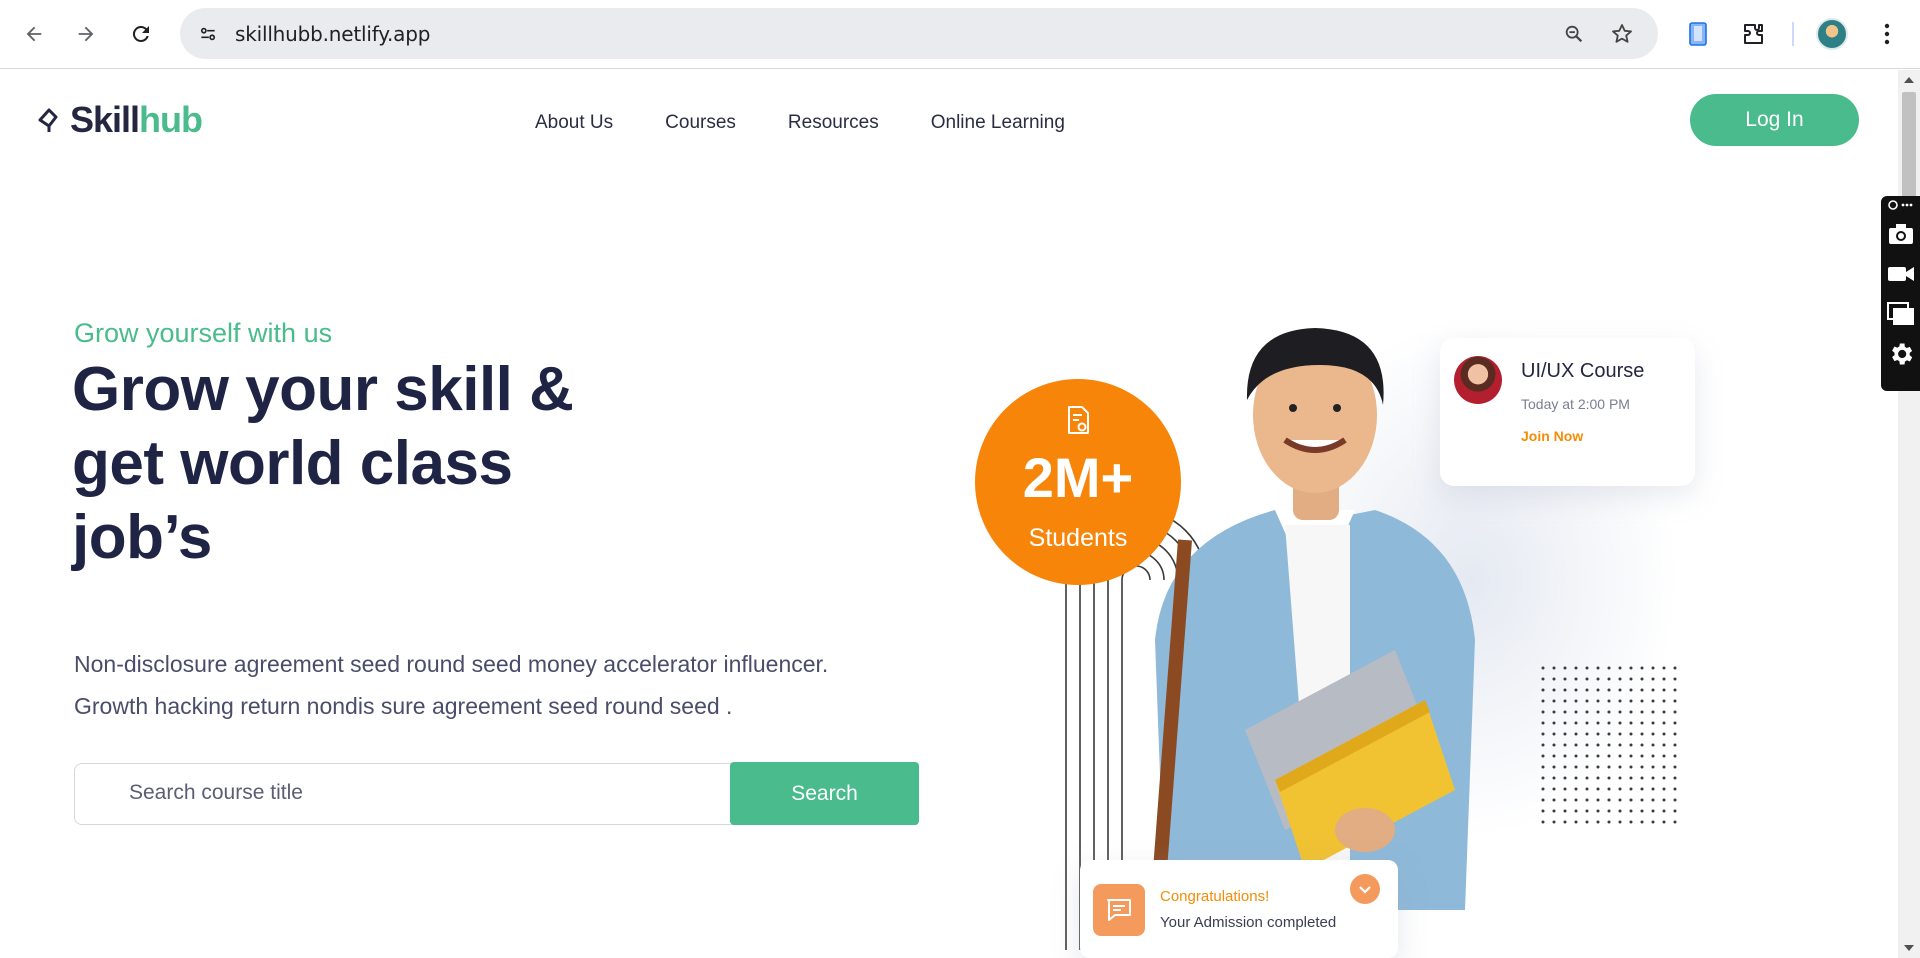 The width and height of the screenshot is (1920, 958). Describe the element at coordinates (1610, 745) in the screenshot. I see `decorative-dot-grid` at that location.